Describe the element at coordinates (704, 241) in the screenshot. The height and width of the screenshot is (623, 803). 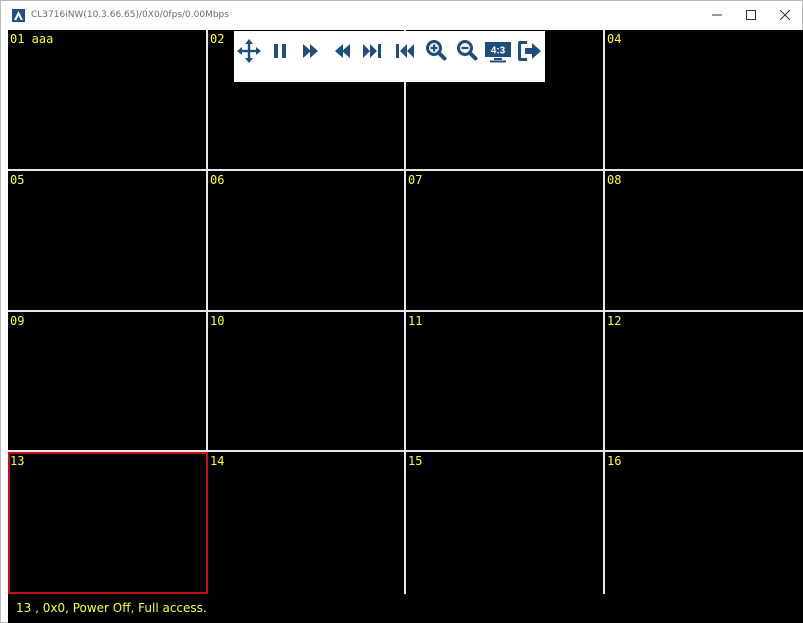
I see `port-cell-08: 08` at that location.